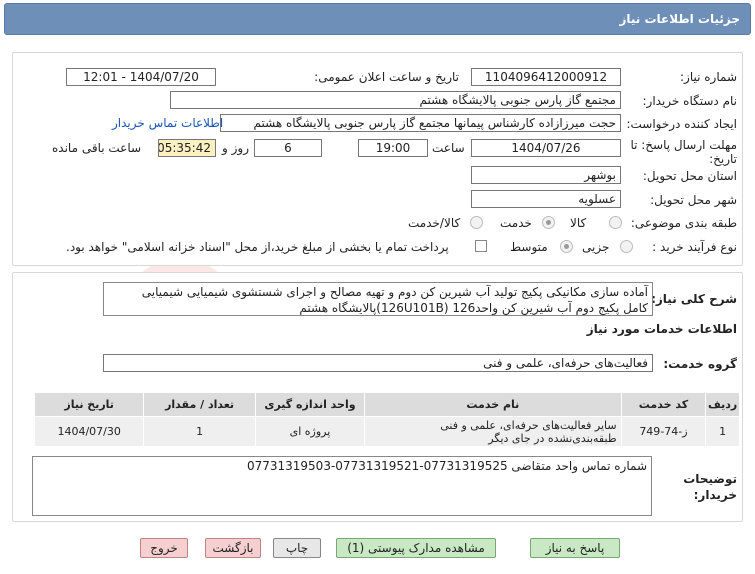  What do you see at coordinates (578, 223) in the screenshot?
I see `category-option-goods: کالا` at bounding box center [578, 223].